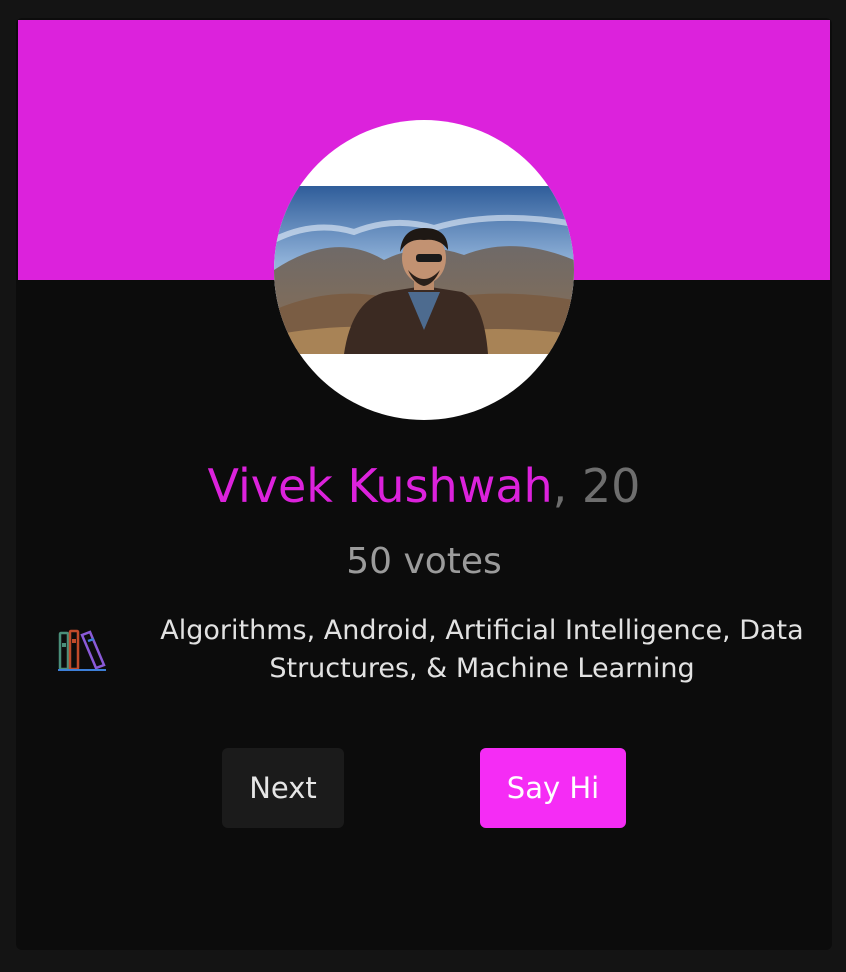  What do you see at coordinates (83, 650) in the screenshot?
I see `books-icon` at bounding box center [83, 650].